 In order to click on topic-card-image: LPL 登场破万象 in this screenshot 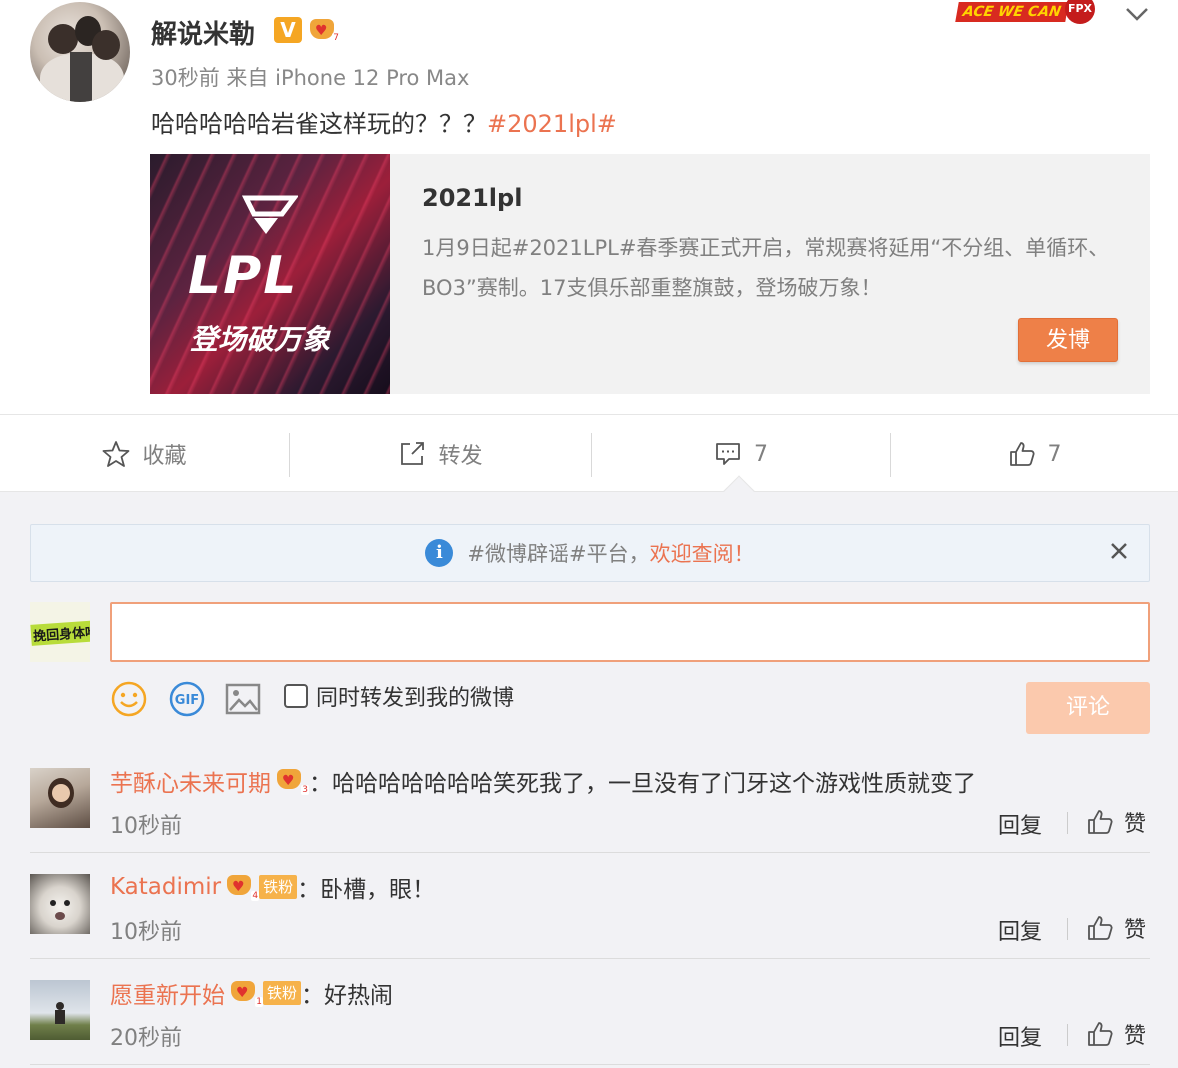, I will do `click(270, 274)`.